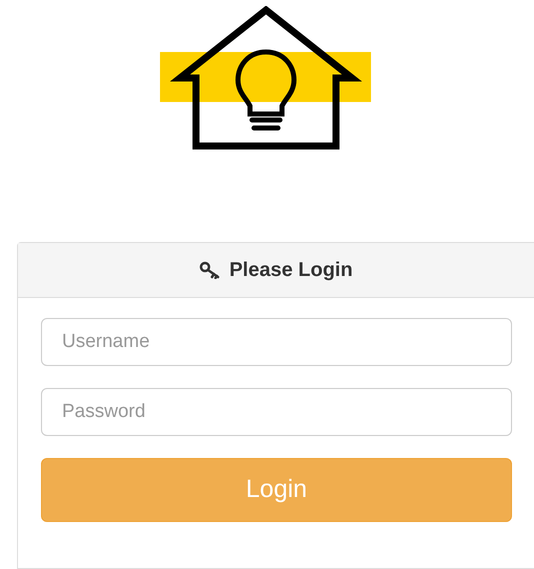 This screenshot has width=534, height=569. Describe the element at coordinates (276, 412) in the screenshot. I see `input-field: Password` at that location.